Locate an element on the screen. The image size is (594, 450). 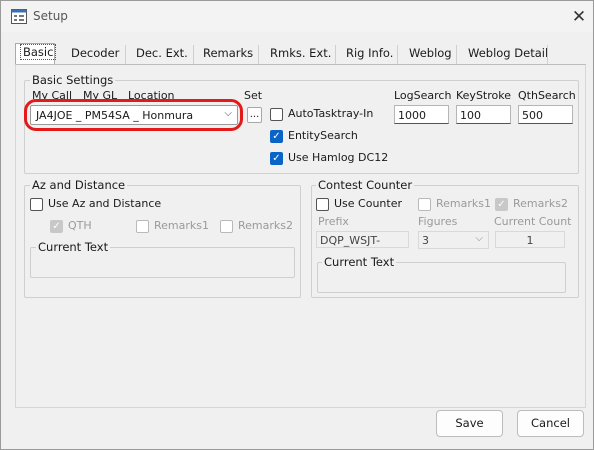
keystroke-input: 100 is located at coordinates (483, 114).